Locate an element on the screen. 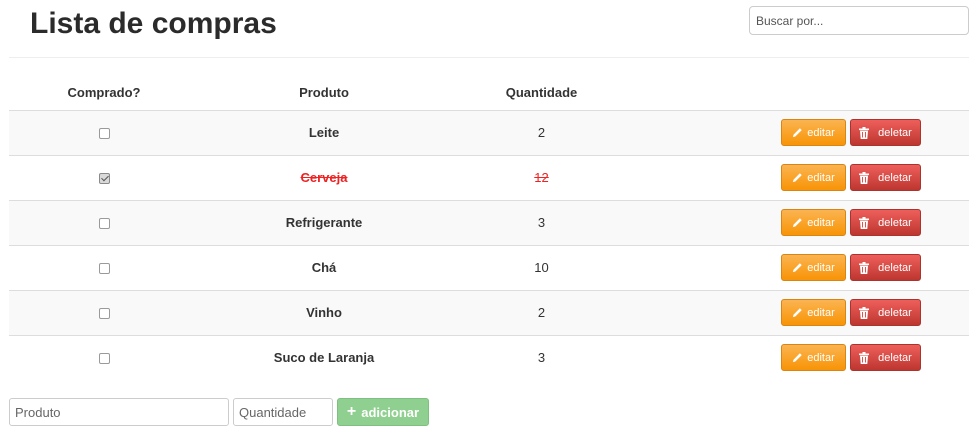 This screenshot has height=437, width=979. add-button-label: adicionar is located at coordinates (390, 412).